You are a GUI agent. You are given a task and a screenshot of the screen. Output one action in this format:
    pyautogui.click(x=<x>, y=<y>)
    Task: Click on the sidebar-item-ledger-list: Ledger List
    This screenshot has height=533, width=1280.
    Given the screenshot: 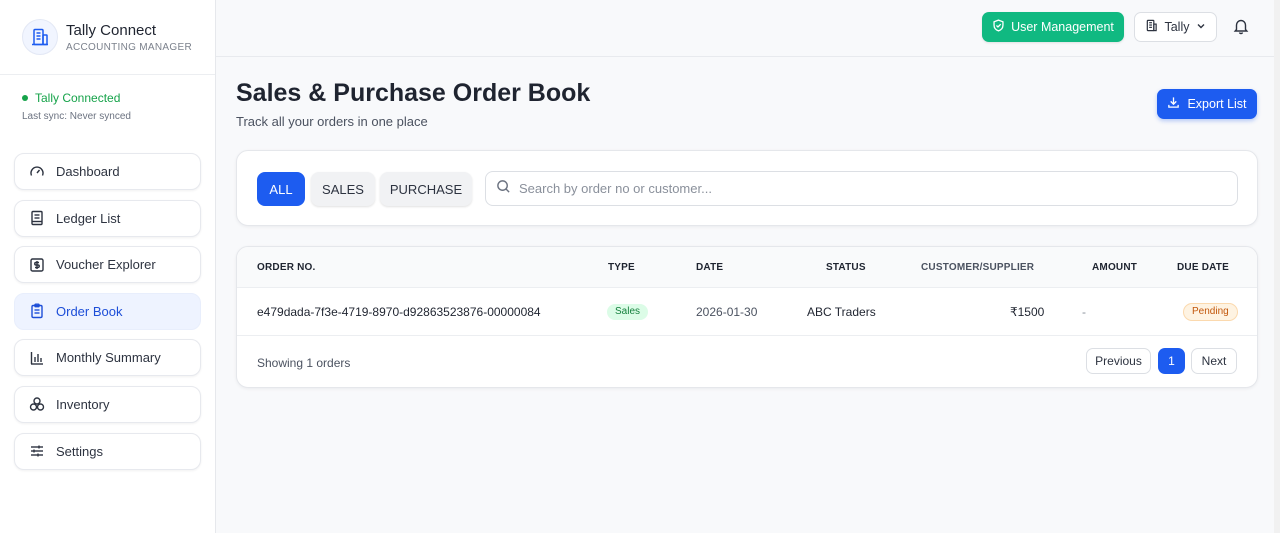 What is the action you would take?
    pyautogui.click(x=107, y=218)
    